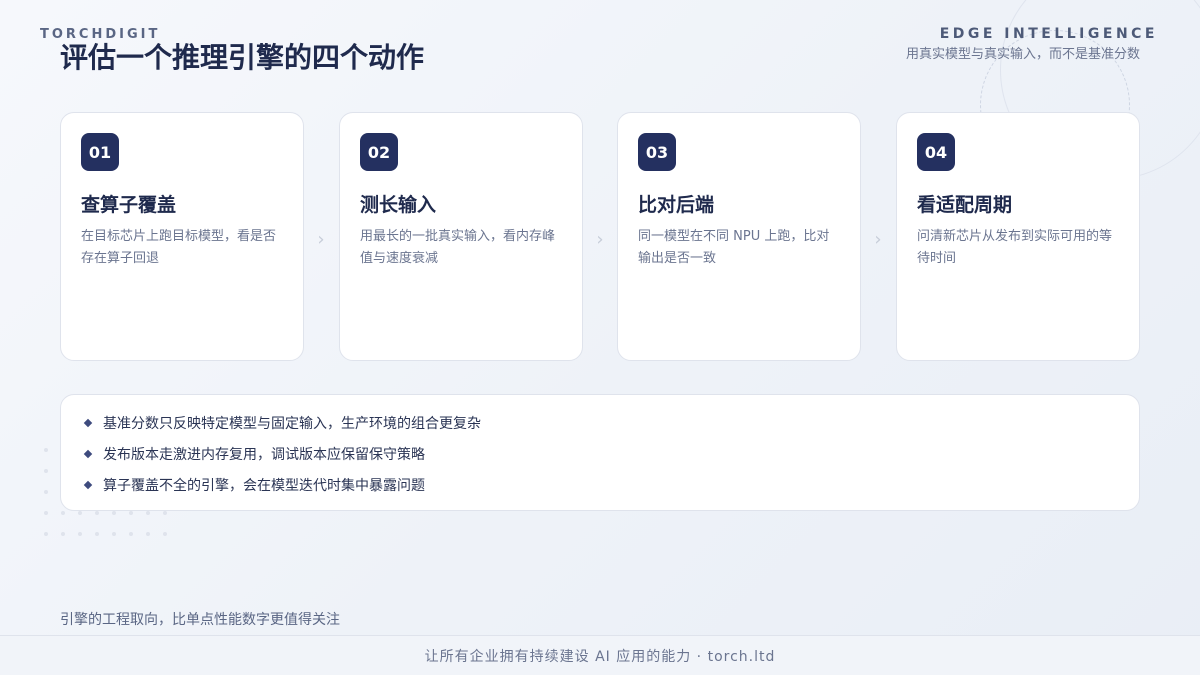 This screenshot has height=675, width=1200. What do you see at coordinates (179, 247) in the screenshot?
I see `step-description: 在目标芯片上跑目标模型，看是否存在算子回退` at bounding box center [179, 247].